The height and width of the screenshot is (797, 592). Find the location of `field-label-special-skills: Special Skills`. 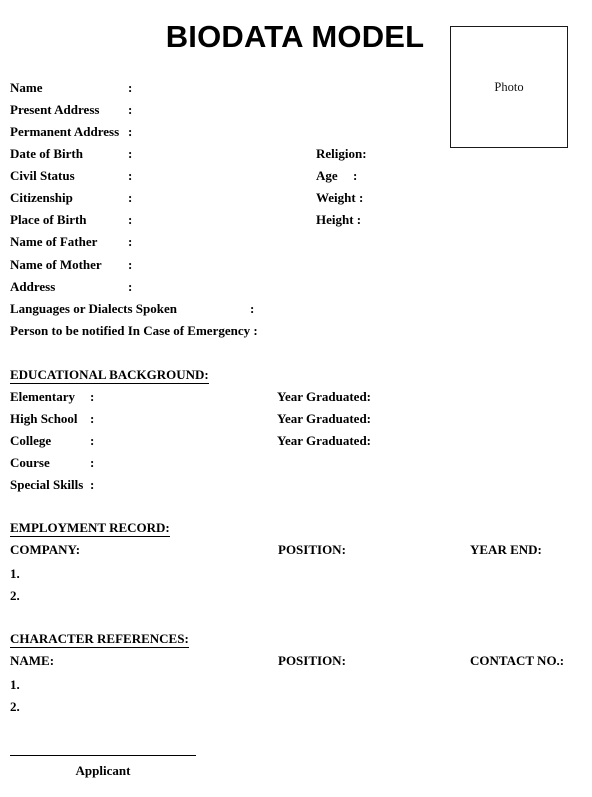

field-label-special-skills: Special Skills is located at coordinates (47, 484).